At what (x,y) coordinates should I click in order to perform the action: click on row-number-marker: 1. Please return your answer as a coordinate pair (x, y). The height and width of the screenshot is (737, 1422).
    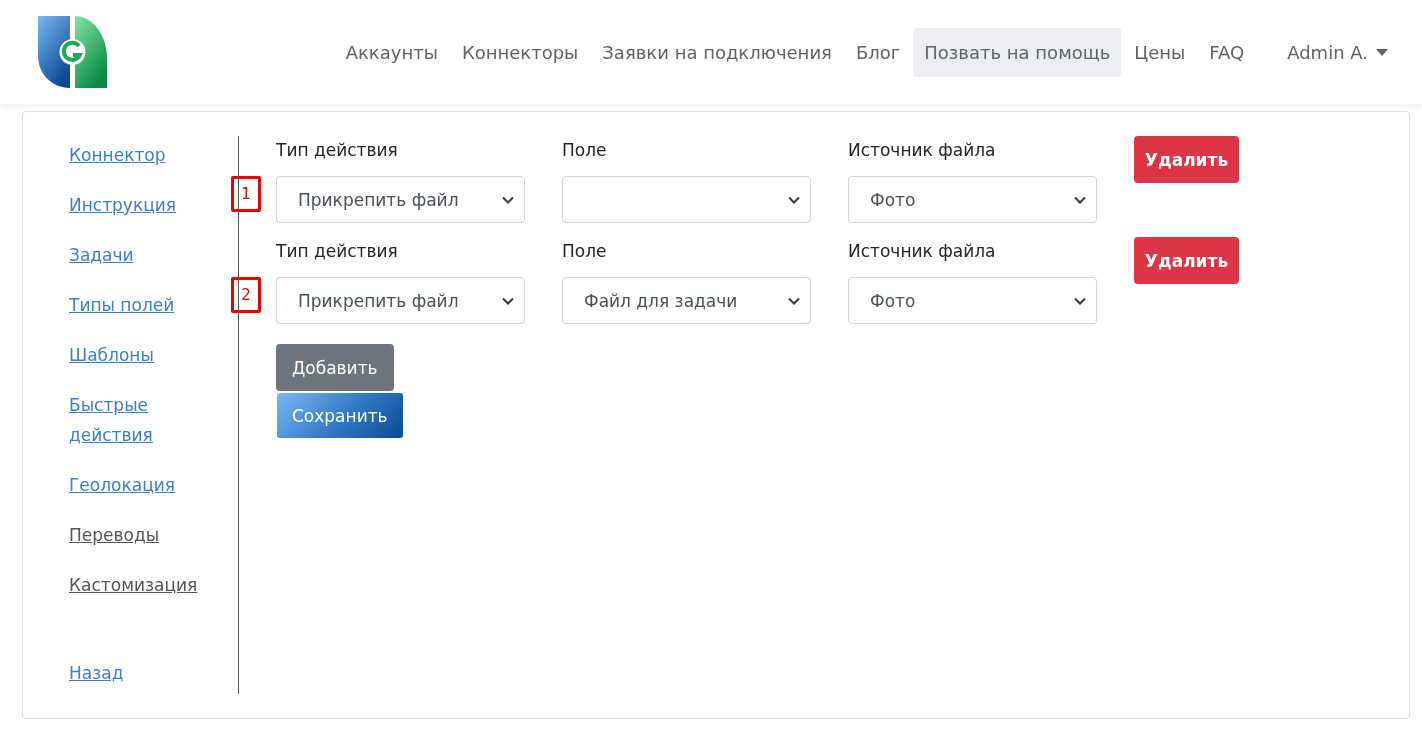
    Looking at the image, I should click on (246, 194).